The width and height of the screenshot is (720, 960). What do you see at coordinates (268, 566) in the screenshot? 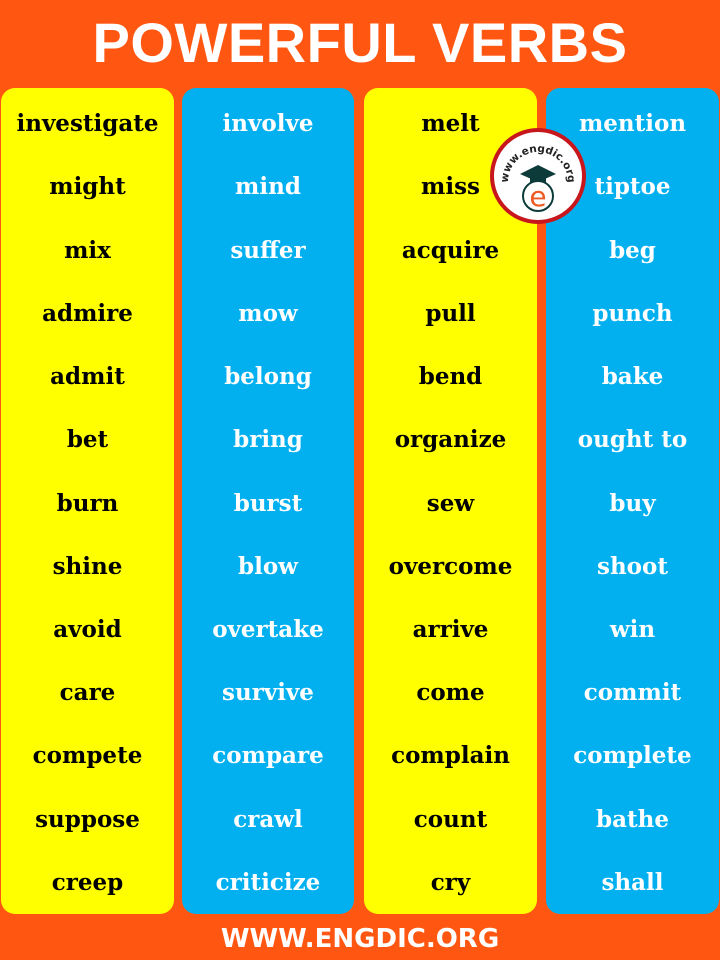
I see `verb-item: blow` at bounding box center [268, 566].